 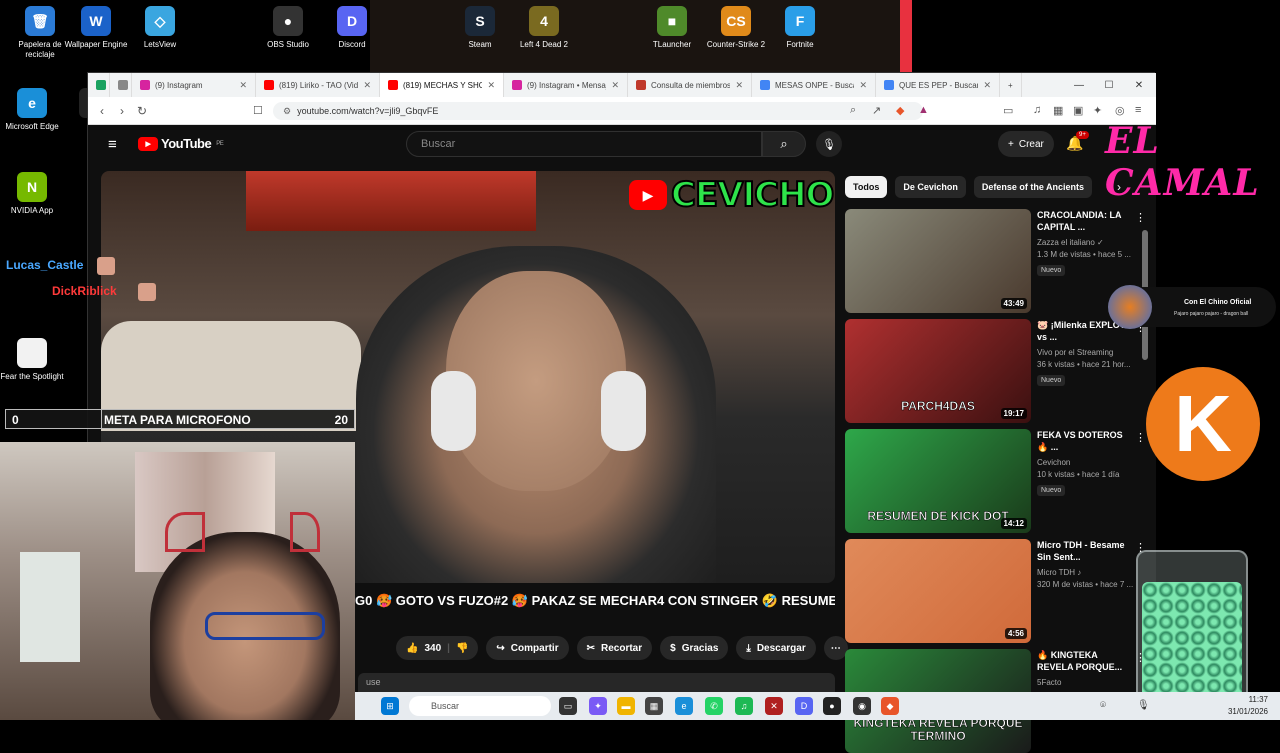 What do you see at coordinates (194, 85) in the screenshot?
I see `browser-tab: (9) Instagram ✕` at bounding box center [194, 85].